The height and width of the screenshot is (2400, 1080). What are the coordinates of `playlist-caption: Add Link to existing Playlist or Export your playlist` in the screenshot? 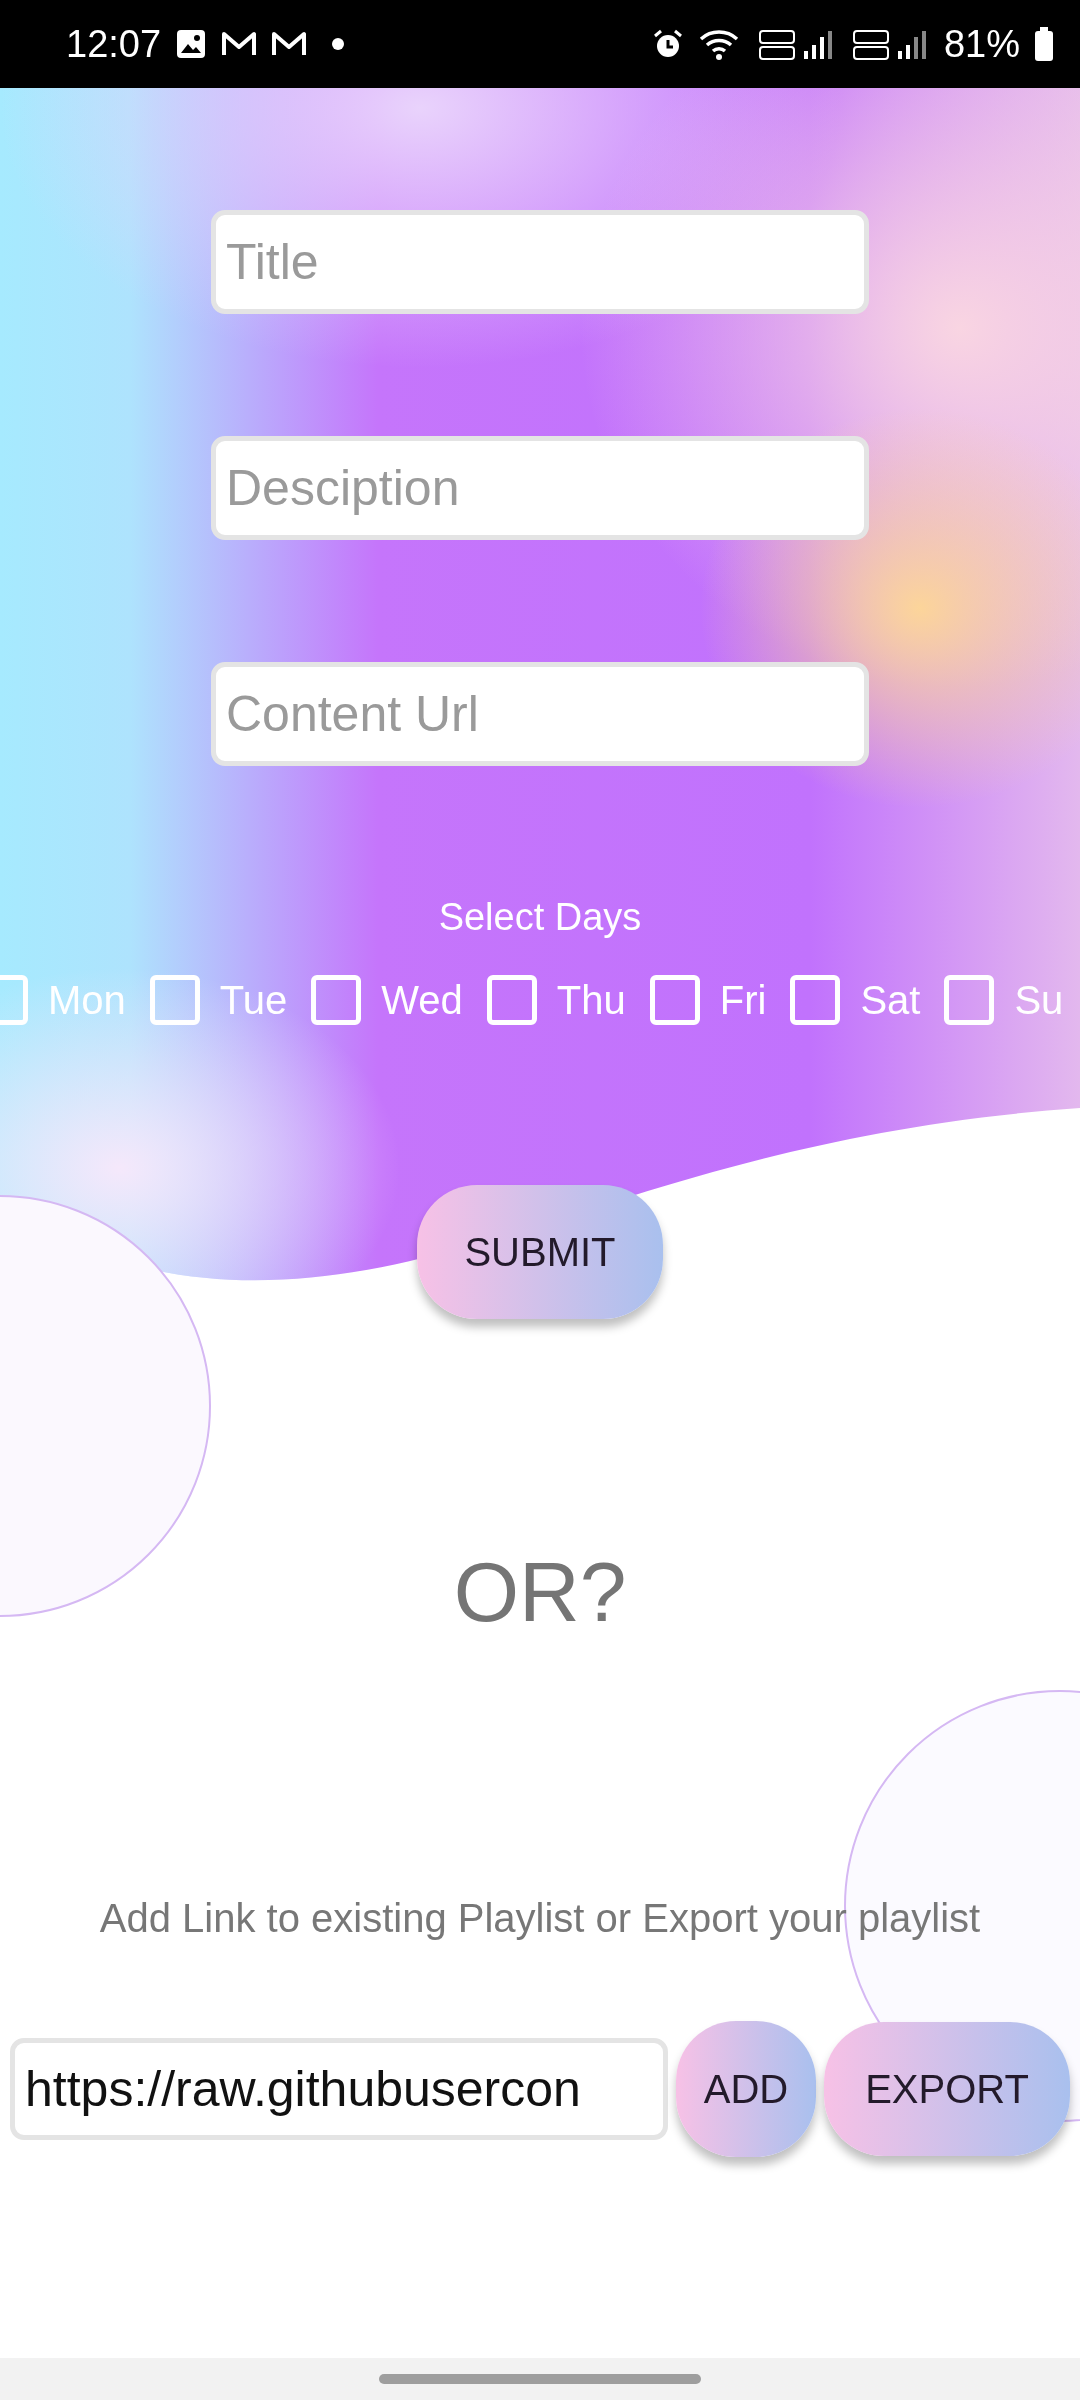 It's located at (540, 1918).